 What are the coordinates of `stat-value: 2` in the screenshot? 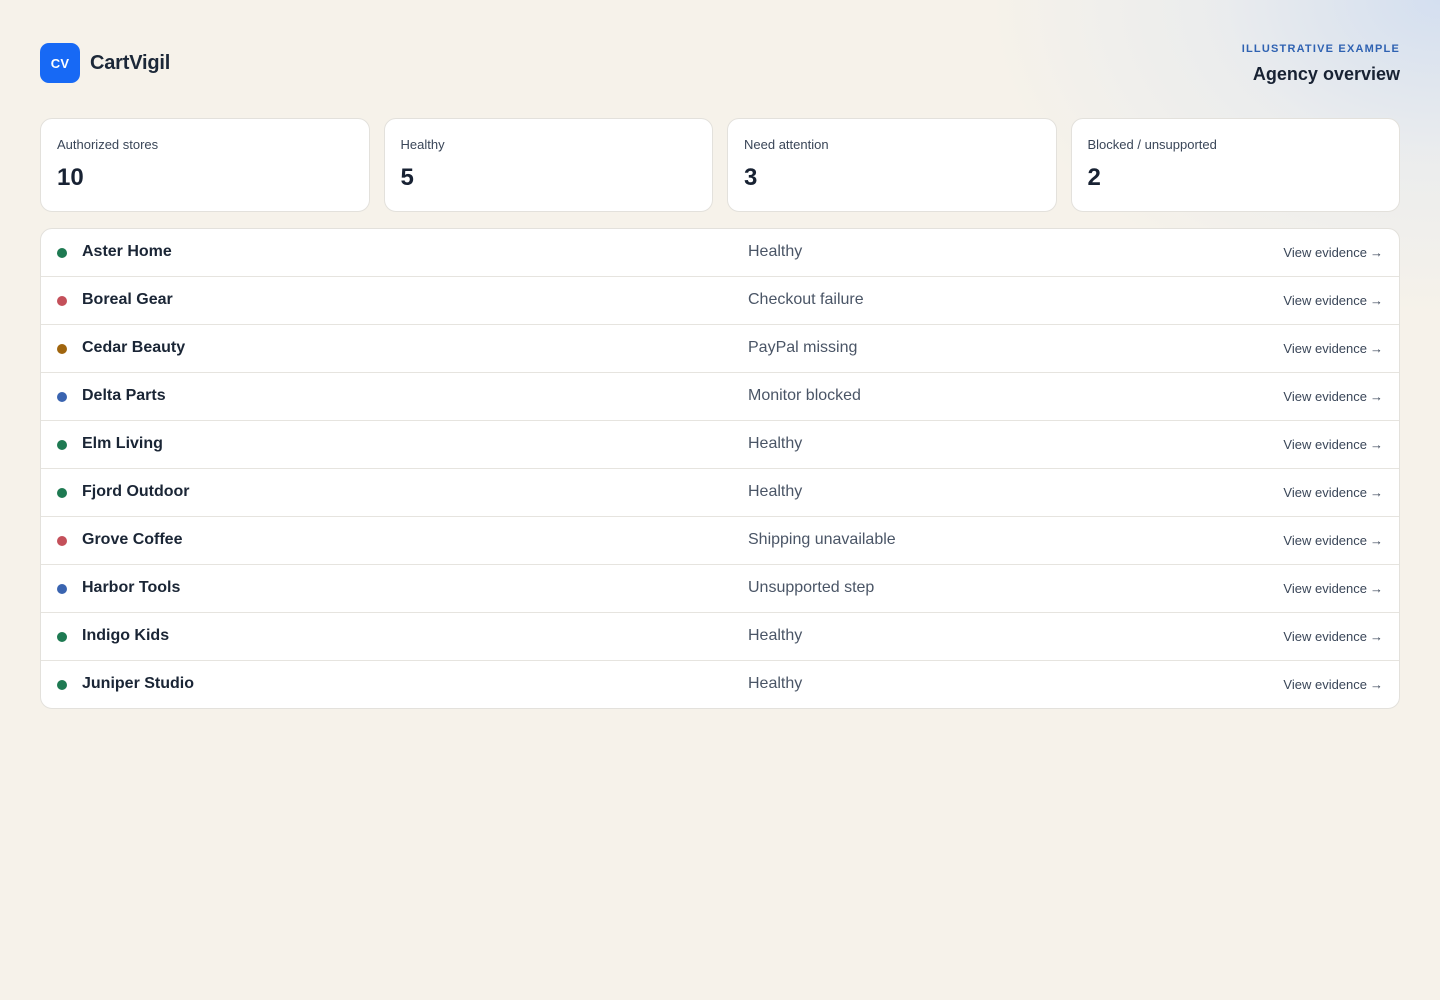 It's located at (1094, 177).